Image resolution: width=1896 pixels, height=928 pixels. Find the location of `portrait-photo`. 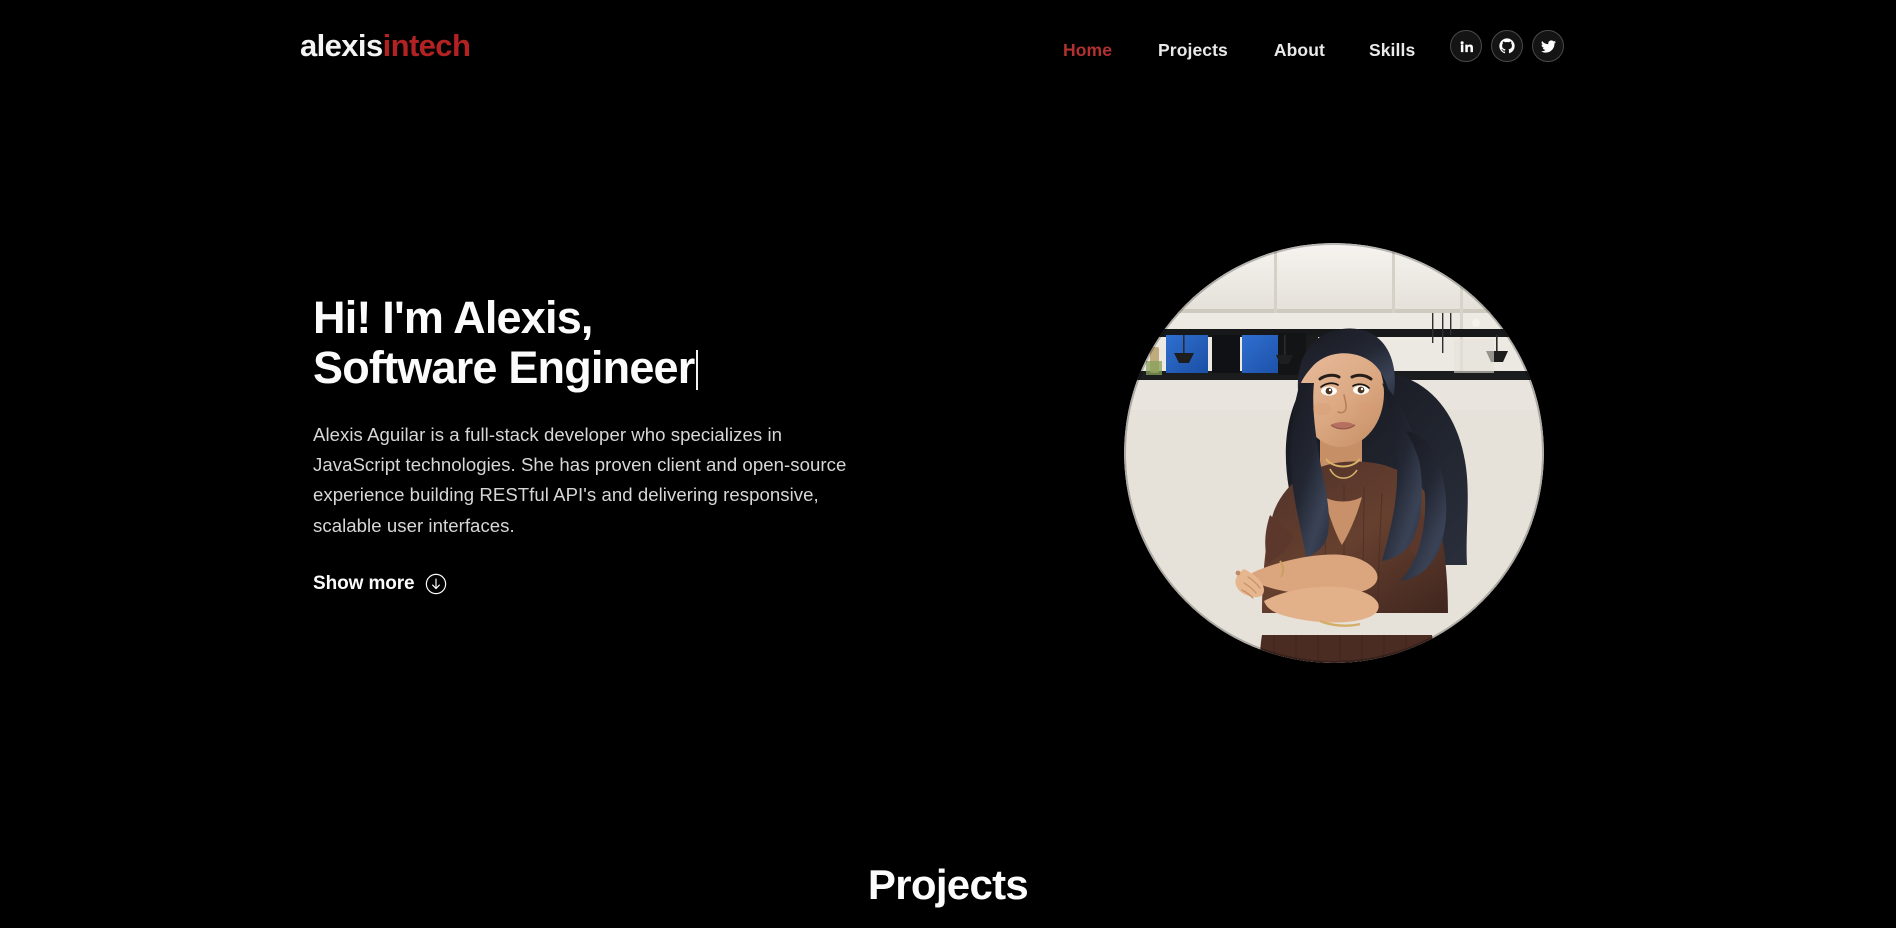

portrait-photo is located at coordinates (1334, 453).